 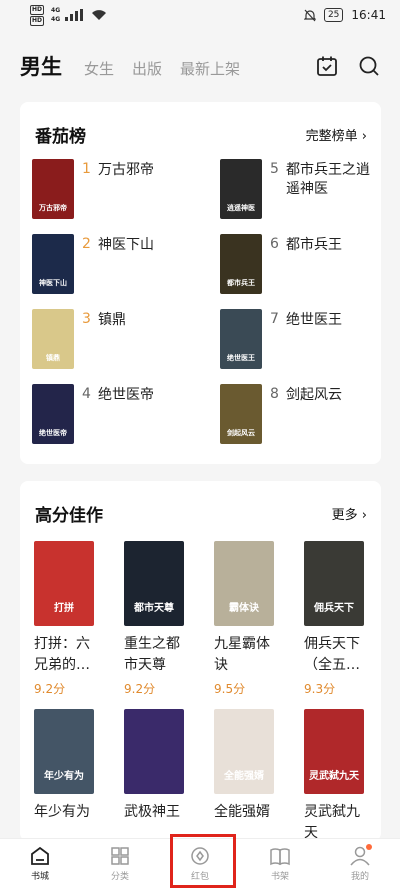 I want to click on cover-text: 年少有为, so click(x=64, y=776).